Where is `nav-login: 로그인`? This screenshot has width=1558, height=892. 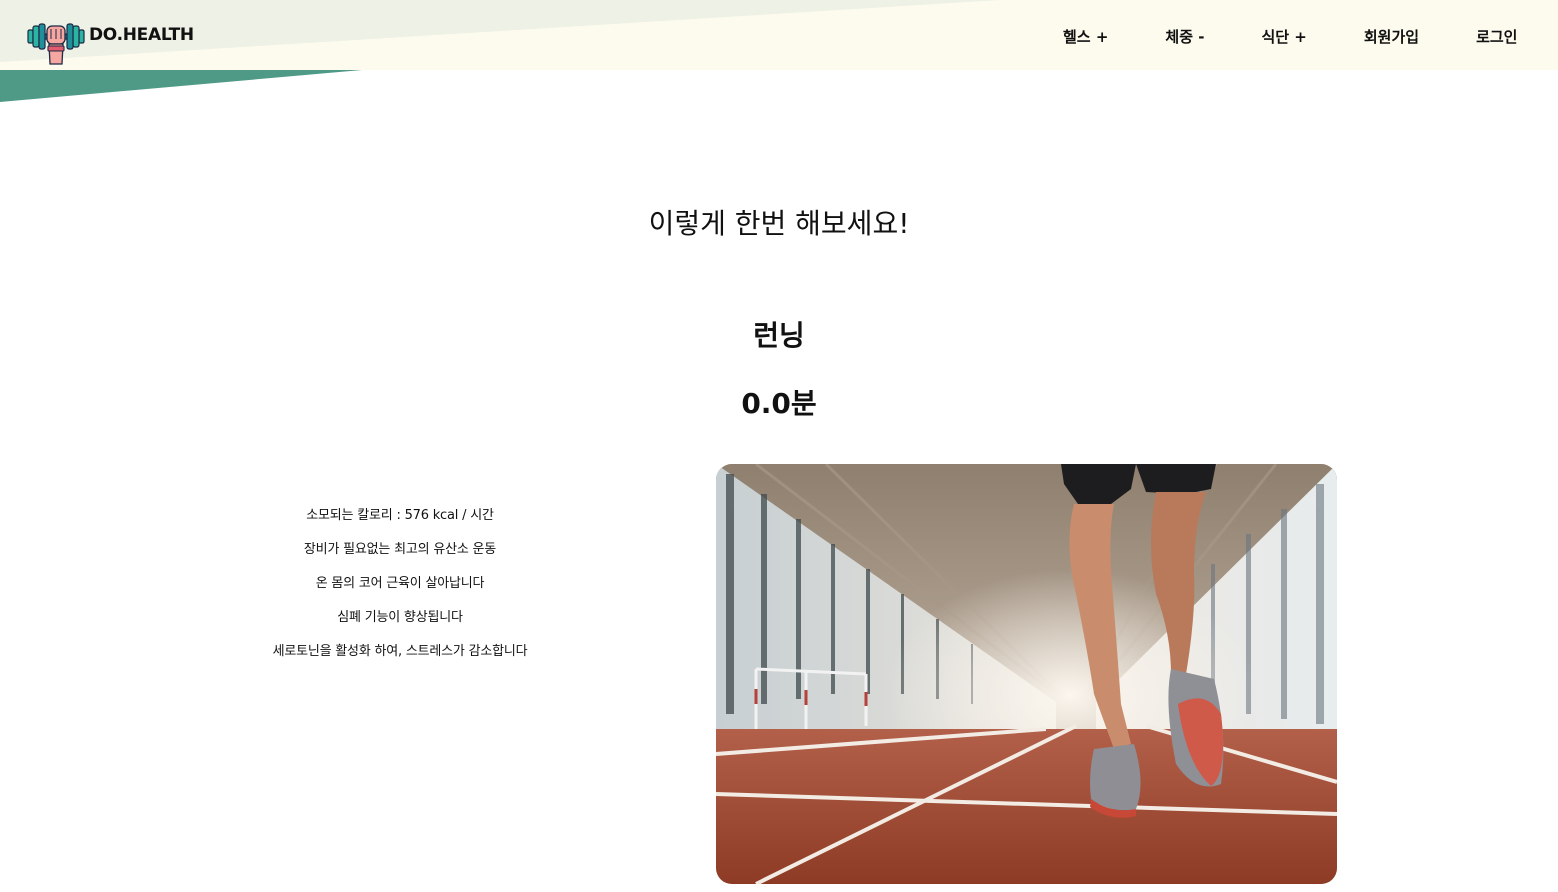 nav-login: 로그인 is located at coordinates (1496, 36).